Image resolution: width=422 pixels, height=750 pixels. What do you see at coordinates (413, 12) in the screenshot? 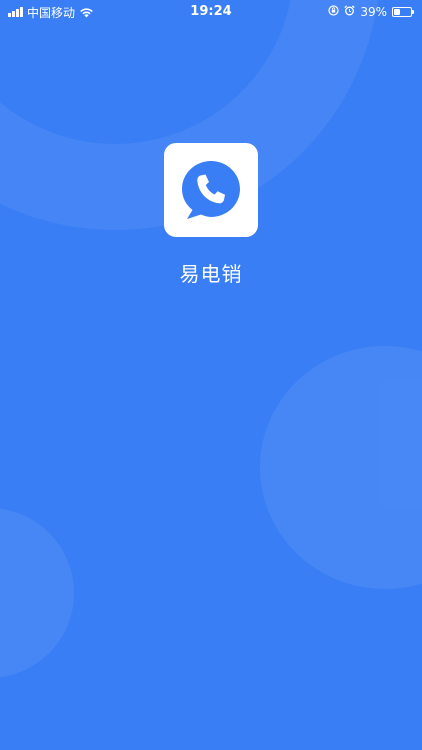
I see `battery-cap` at bounding box center [413, 12].